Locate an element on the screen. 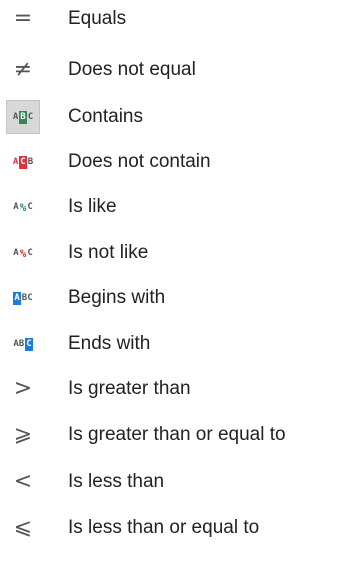 This screenshot has height=565, width=341. not-equal-icon: ≠ is located at coordinates (23, 69).